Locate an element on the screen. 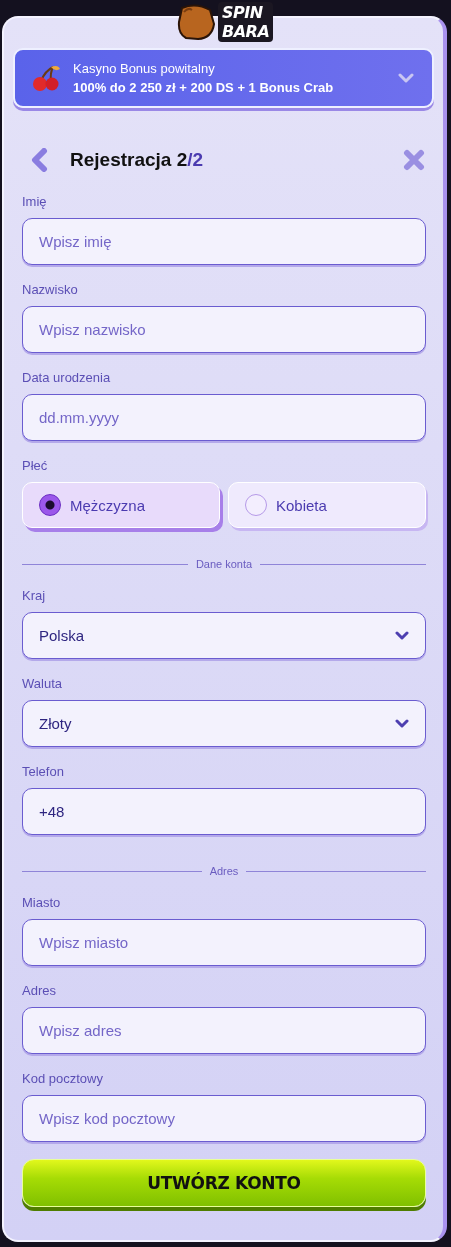 The image size is (451, 1247). field-label: Data urodzenia is located at coordinates (67, 378).